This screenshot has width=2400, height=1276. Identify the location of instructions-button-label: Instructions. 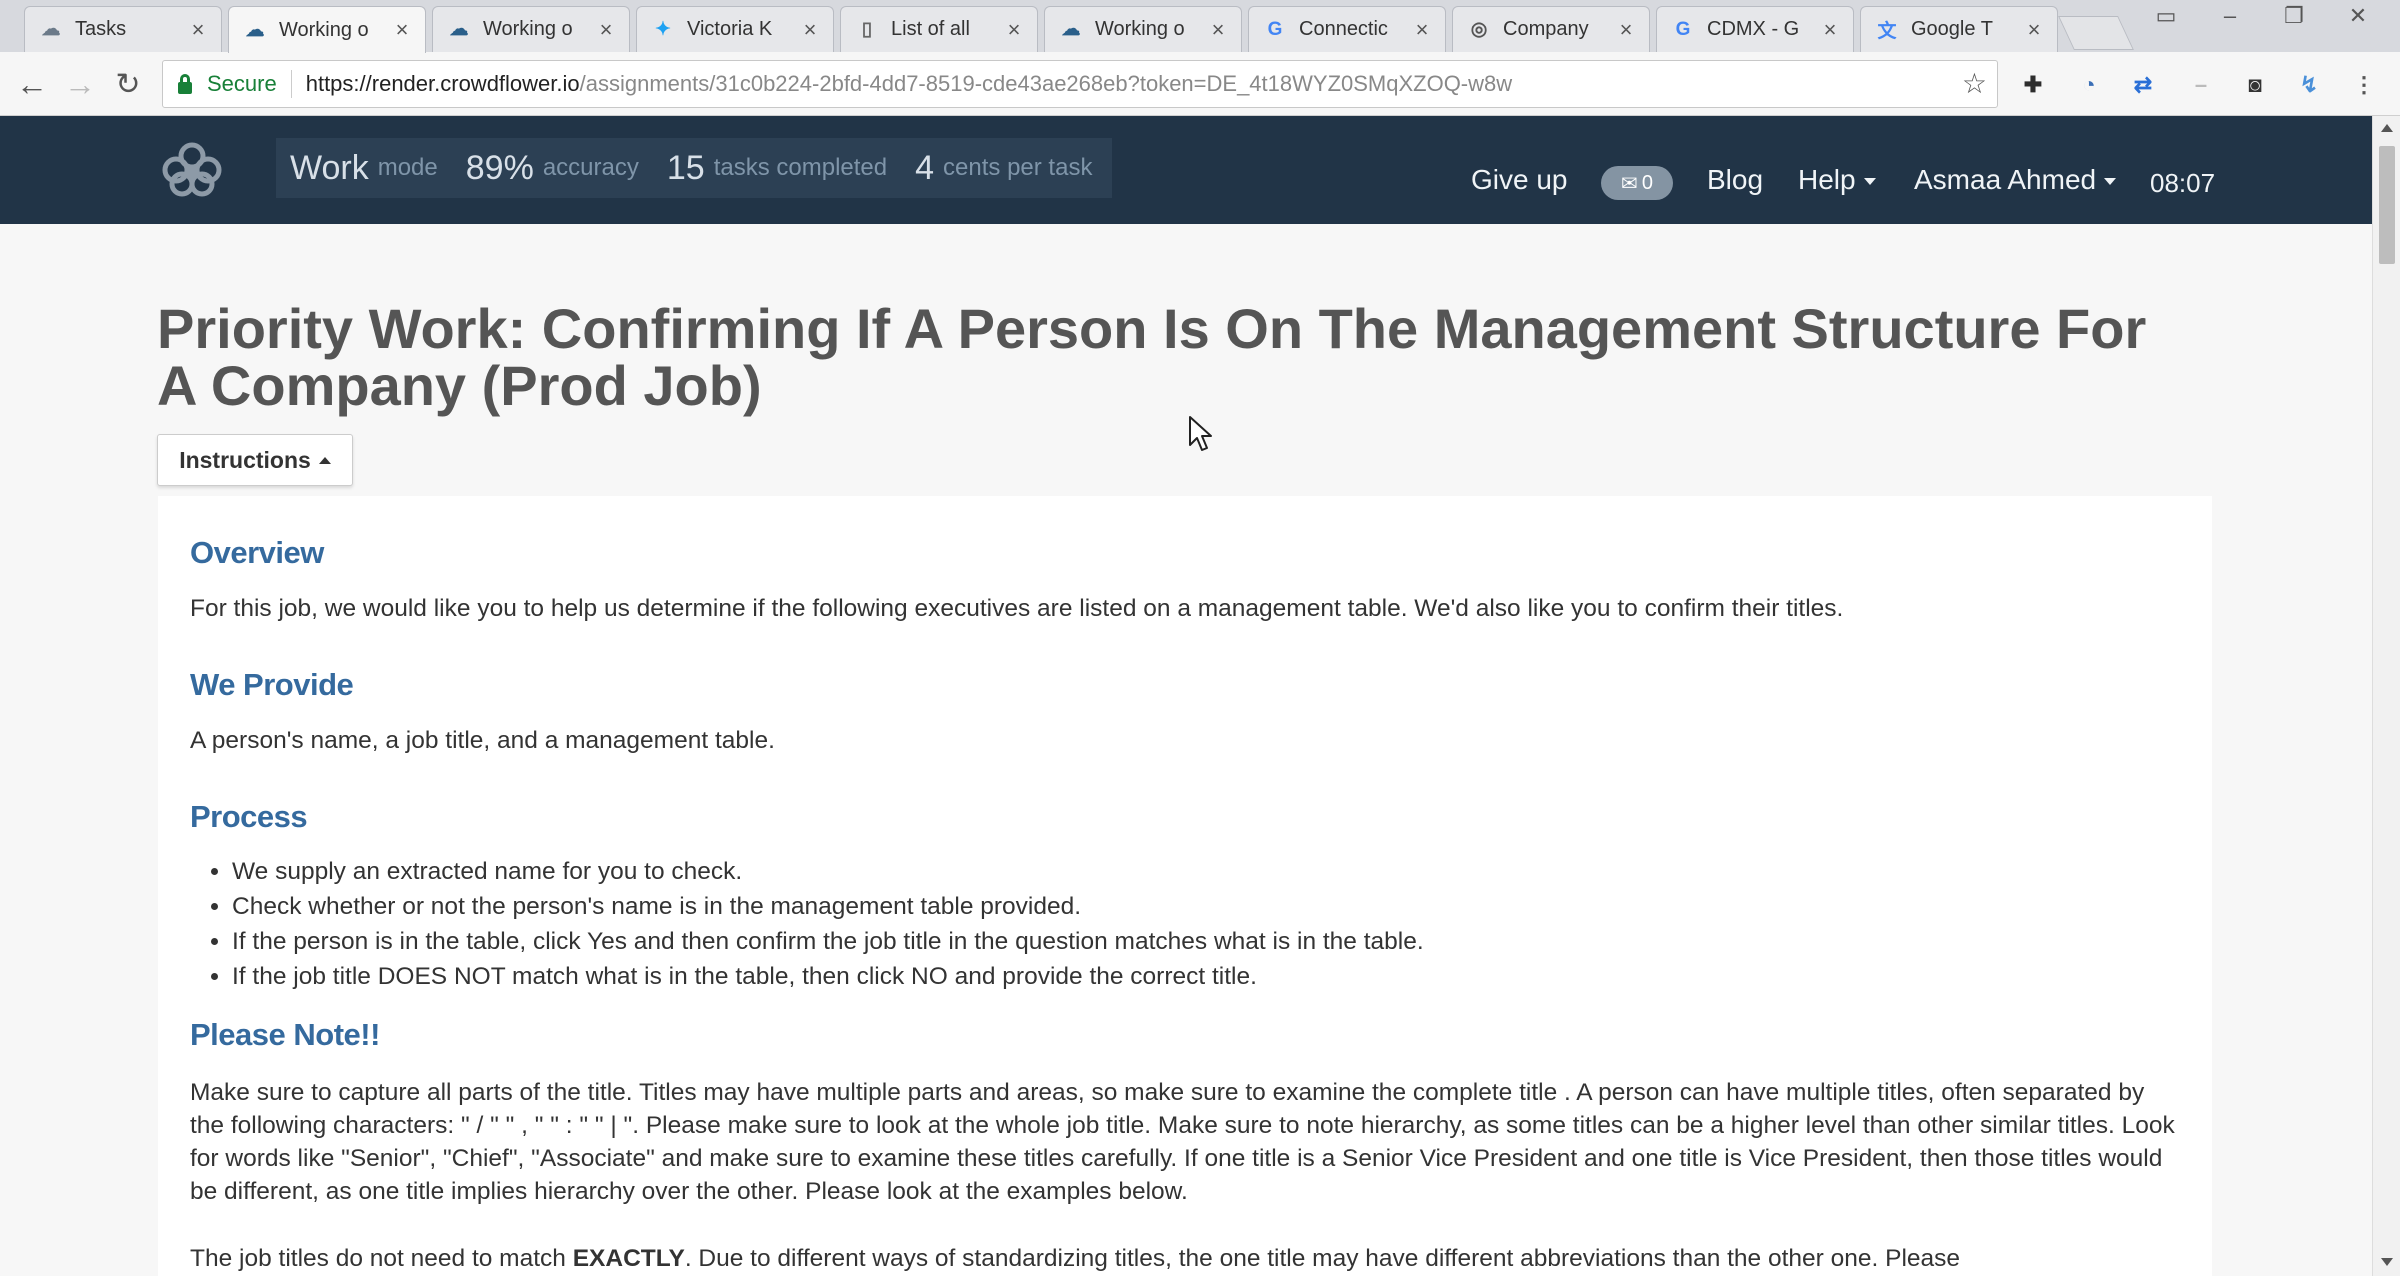
(245, 459).